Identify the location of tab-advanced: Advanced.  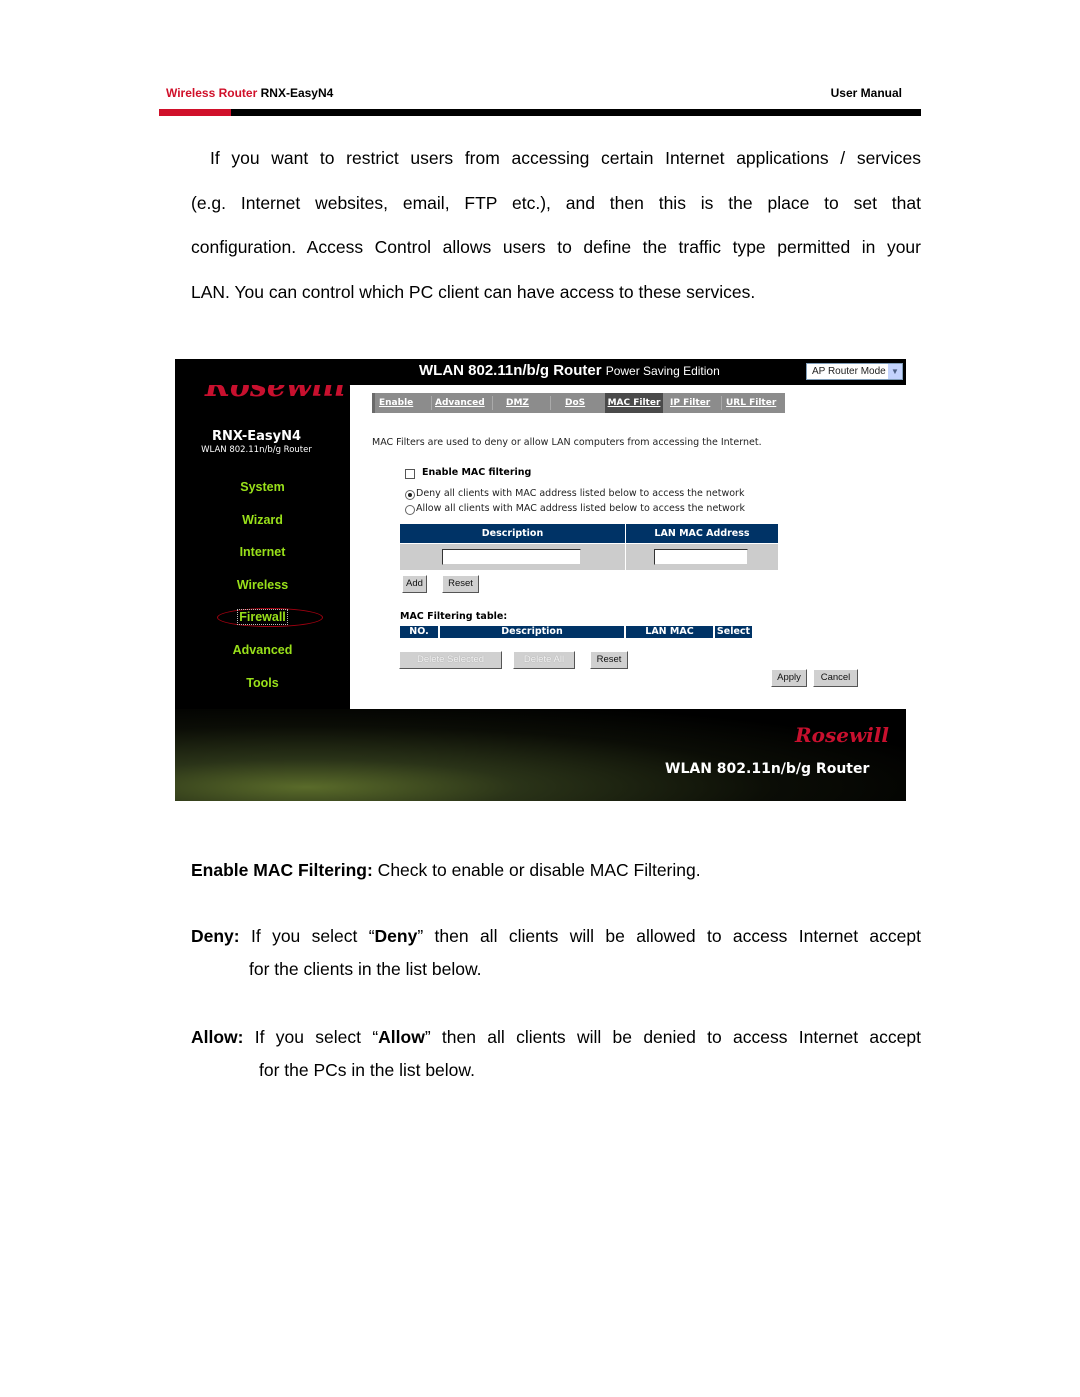
(460, 403).